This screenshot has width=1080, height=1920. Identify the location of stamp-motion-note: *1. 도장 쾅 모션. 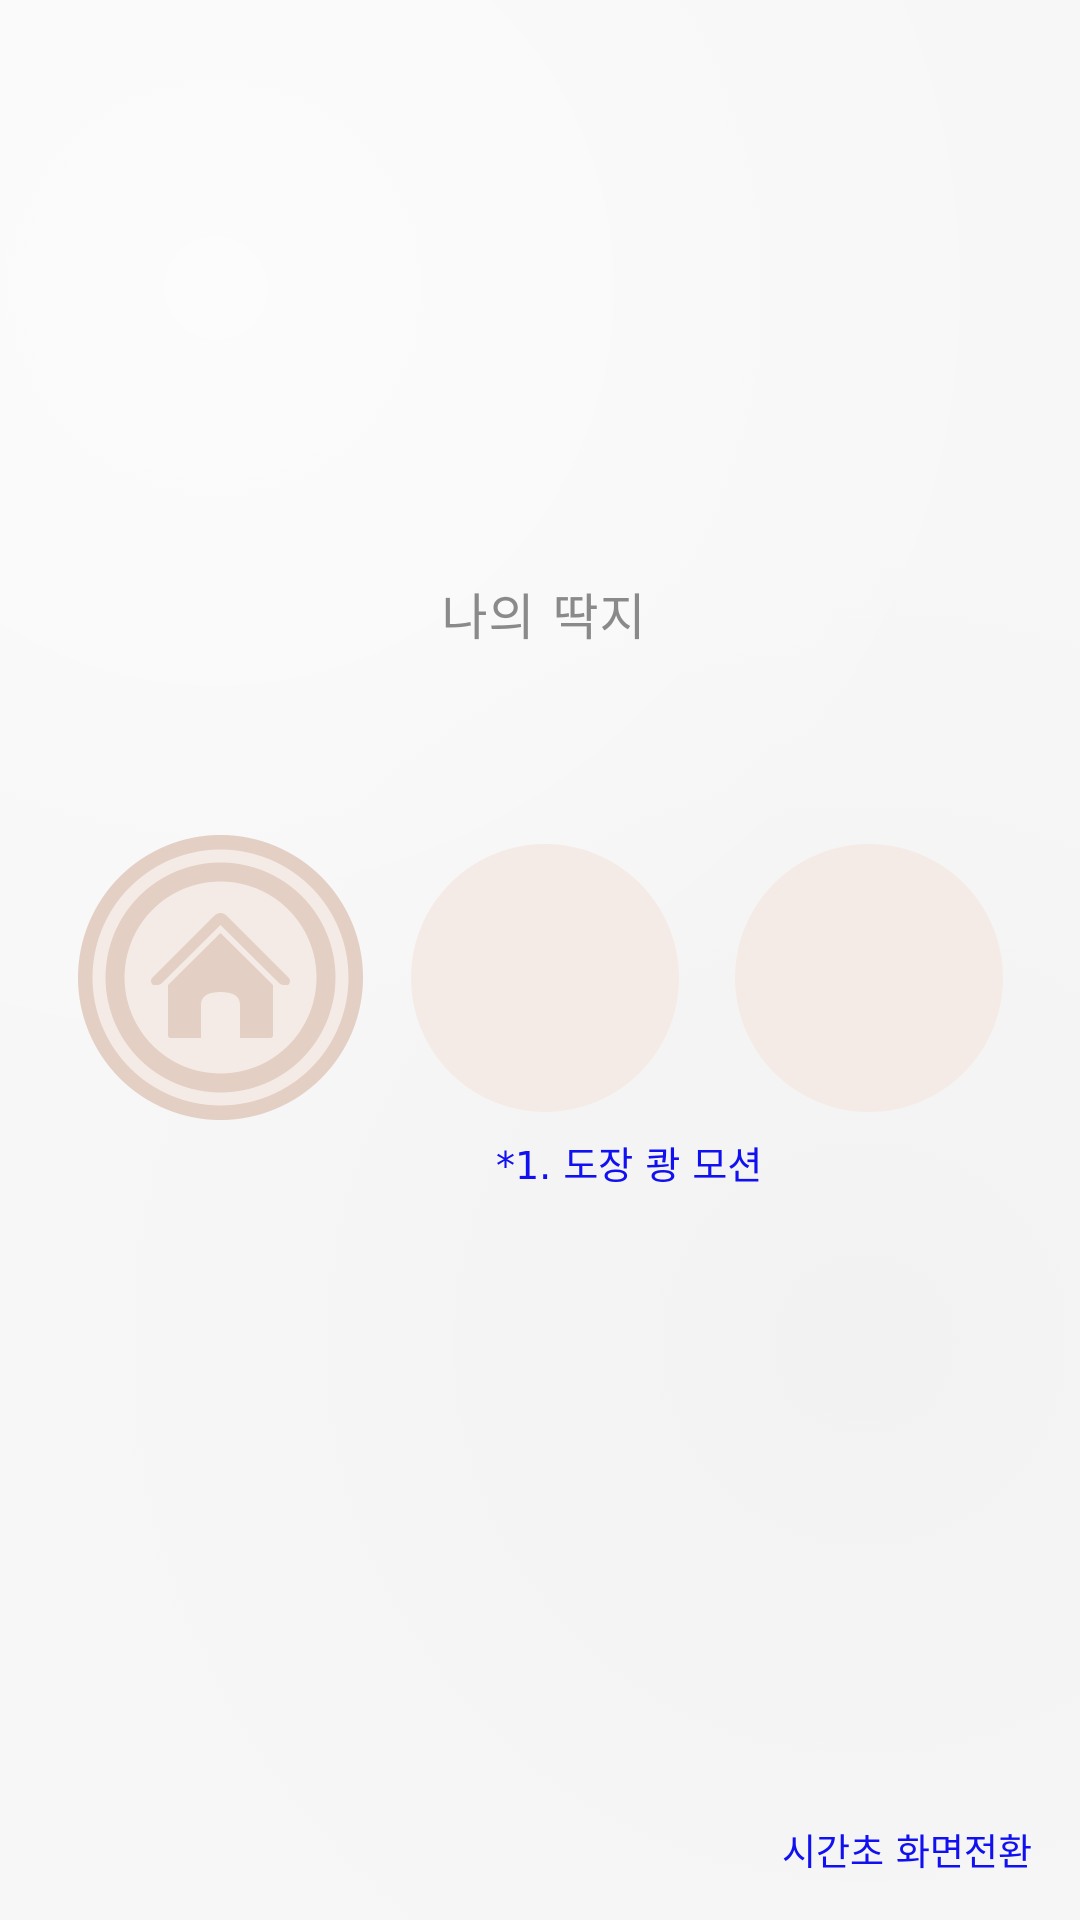
(540, 1162).